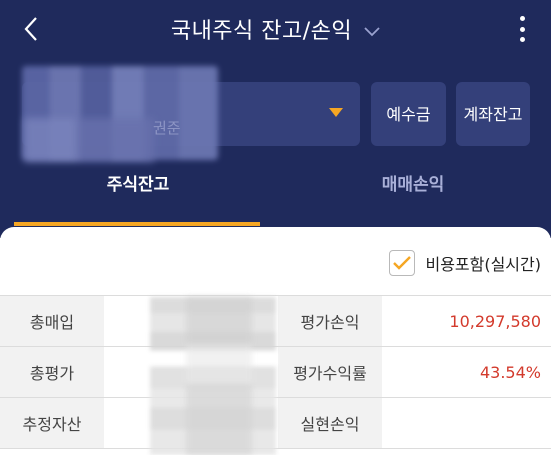 Image resolution: width=551 pixels, height=455 pixels. What do you see at coordinates (522, 29) in the screenshot?
I see `more-vertical-icon` at bounding box center [522, 29].